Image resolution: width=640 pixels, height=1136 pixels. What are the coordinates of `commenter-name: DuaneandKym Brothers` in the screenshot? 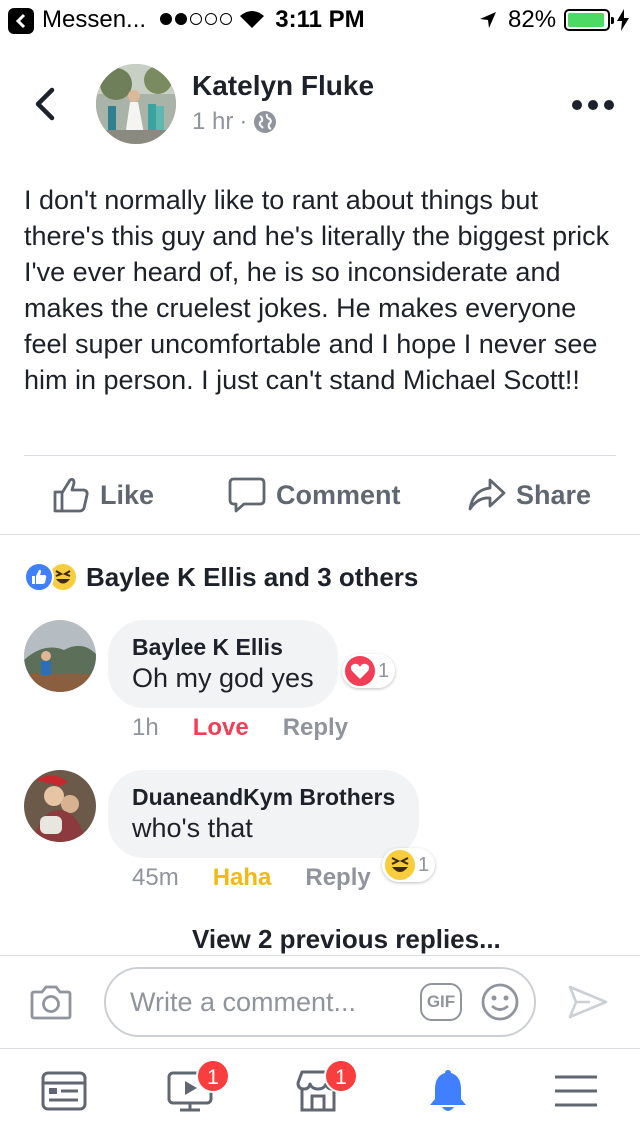 It's located at (263, 797).